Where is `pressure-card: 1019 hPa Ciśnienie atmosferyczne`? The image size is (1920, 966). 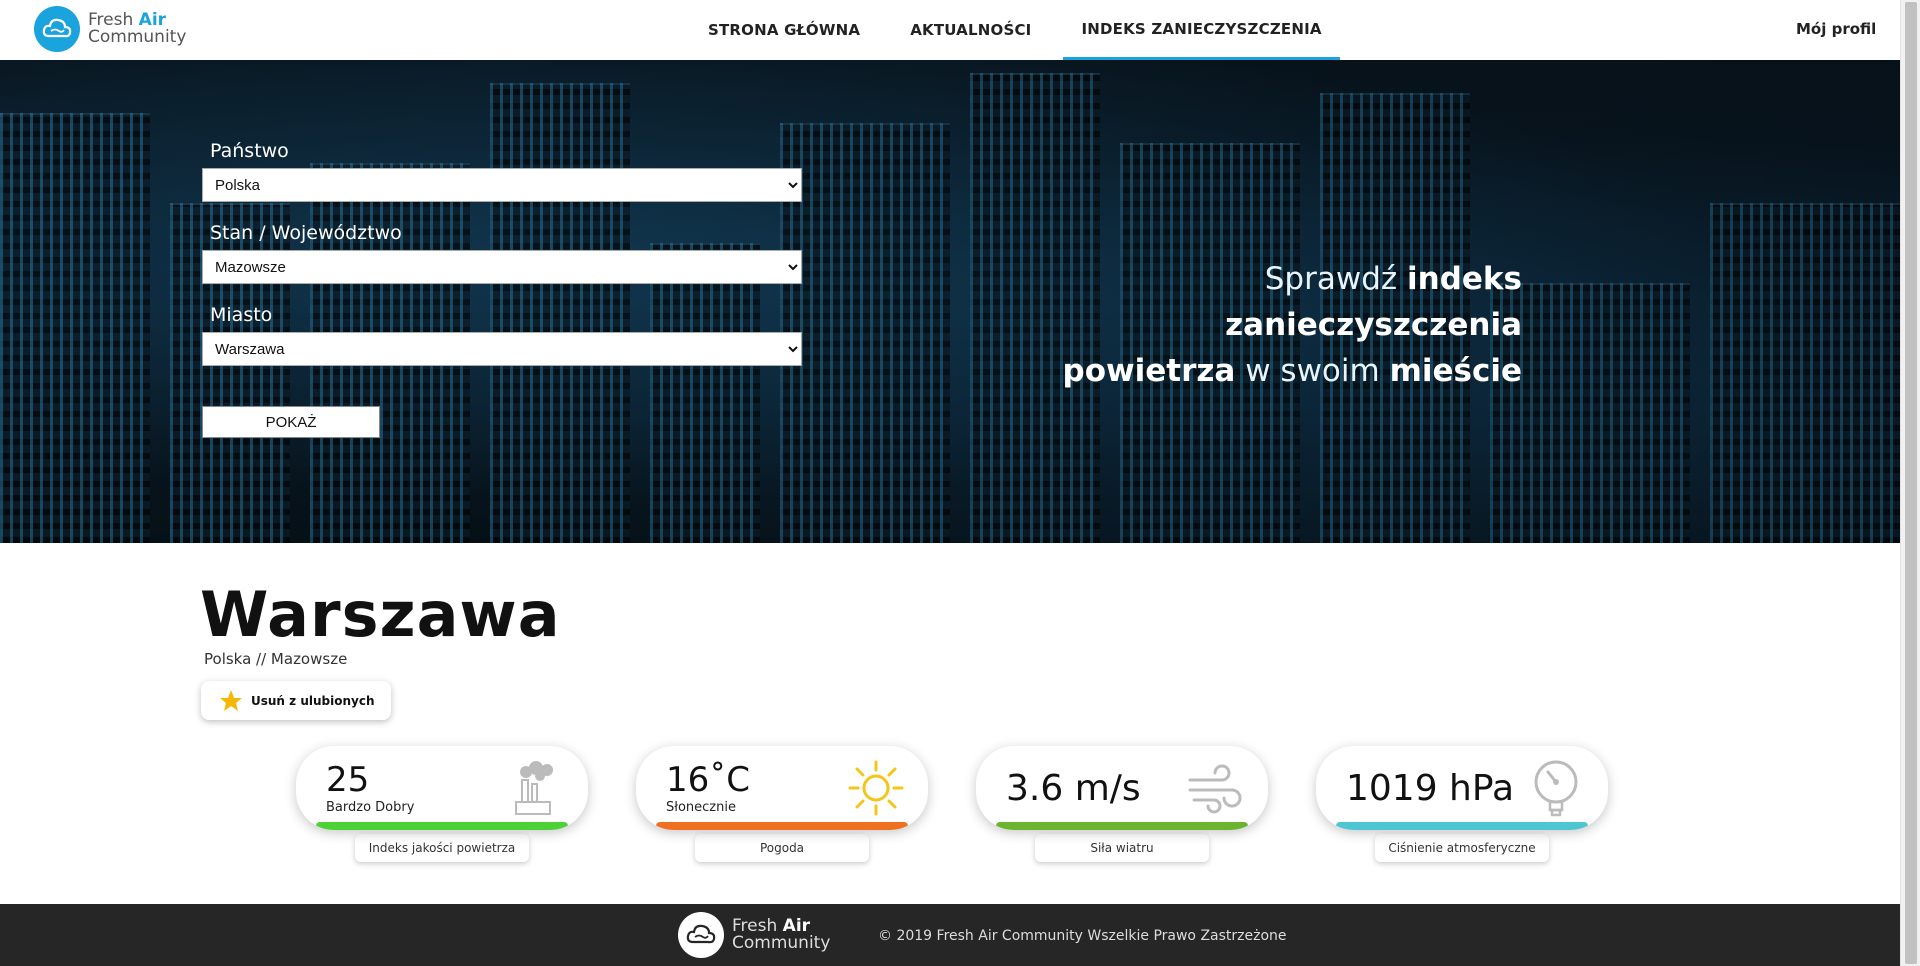
pressure-card: 1019 hPa Ciśnienie atmosferyczne is located at coordinates (1462, 804).